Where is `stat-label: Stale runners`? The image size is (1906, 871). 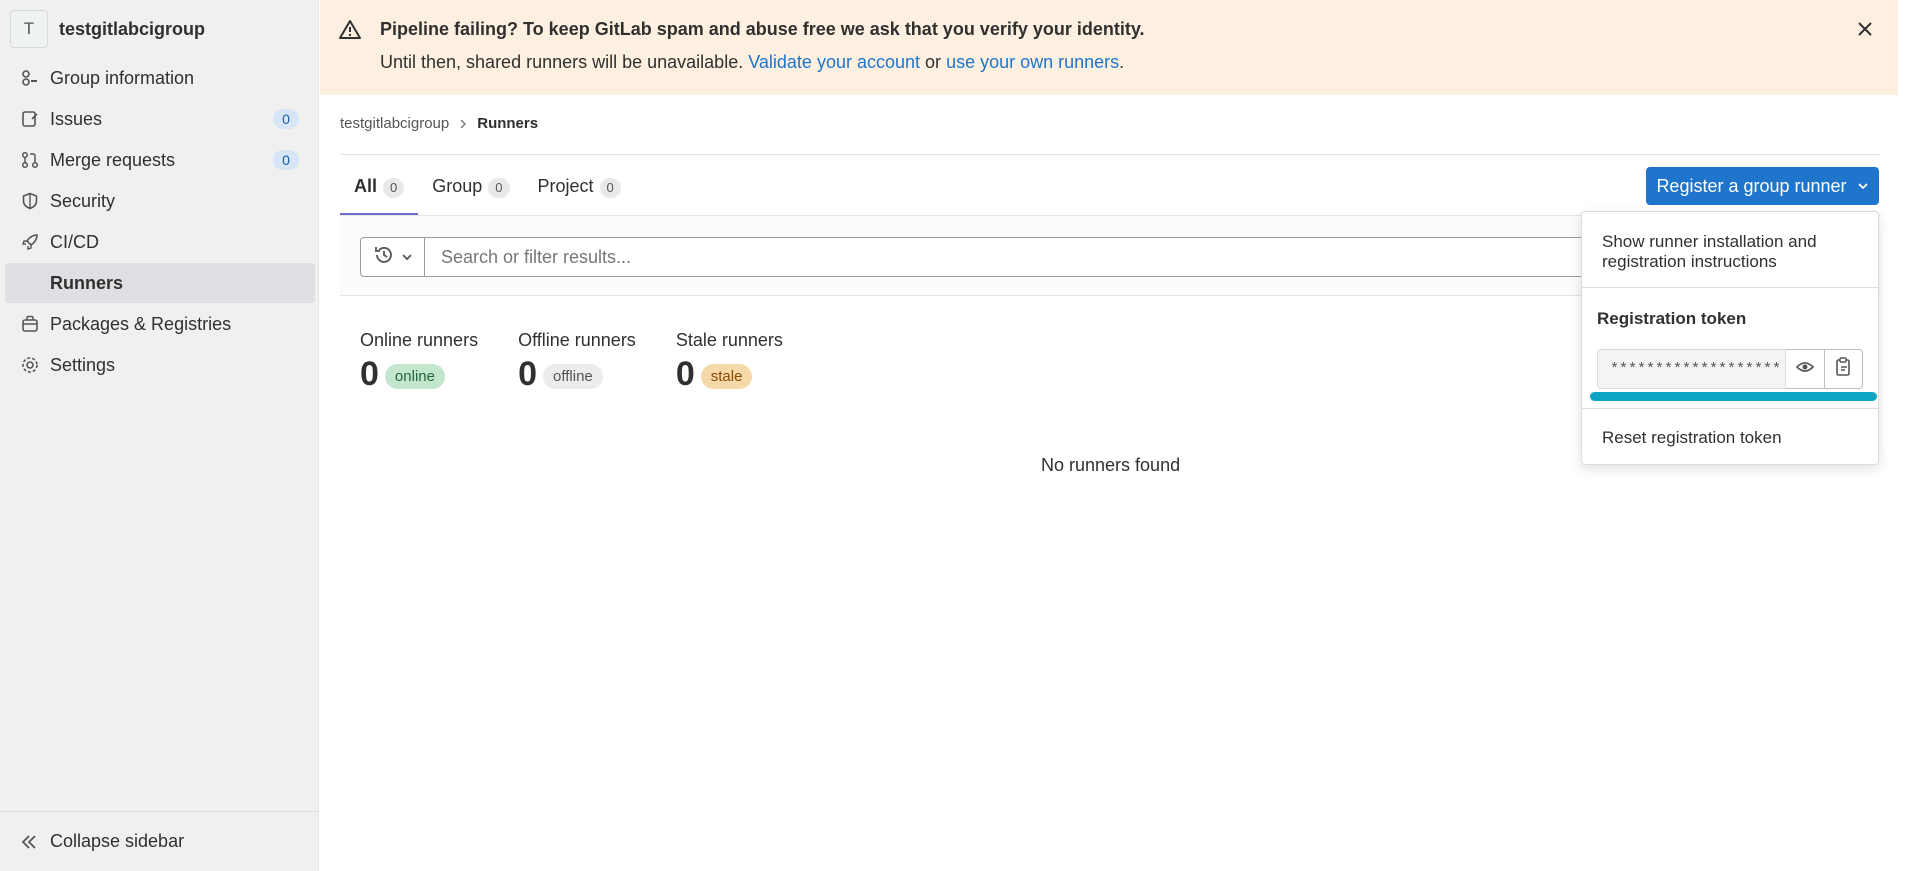 stat-label: Stale runners is located at coordinates (729, 340).